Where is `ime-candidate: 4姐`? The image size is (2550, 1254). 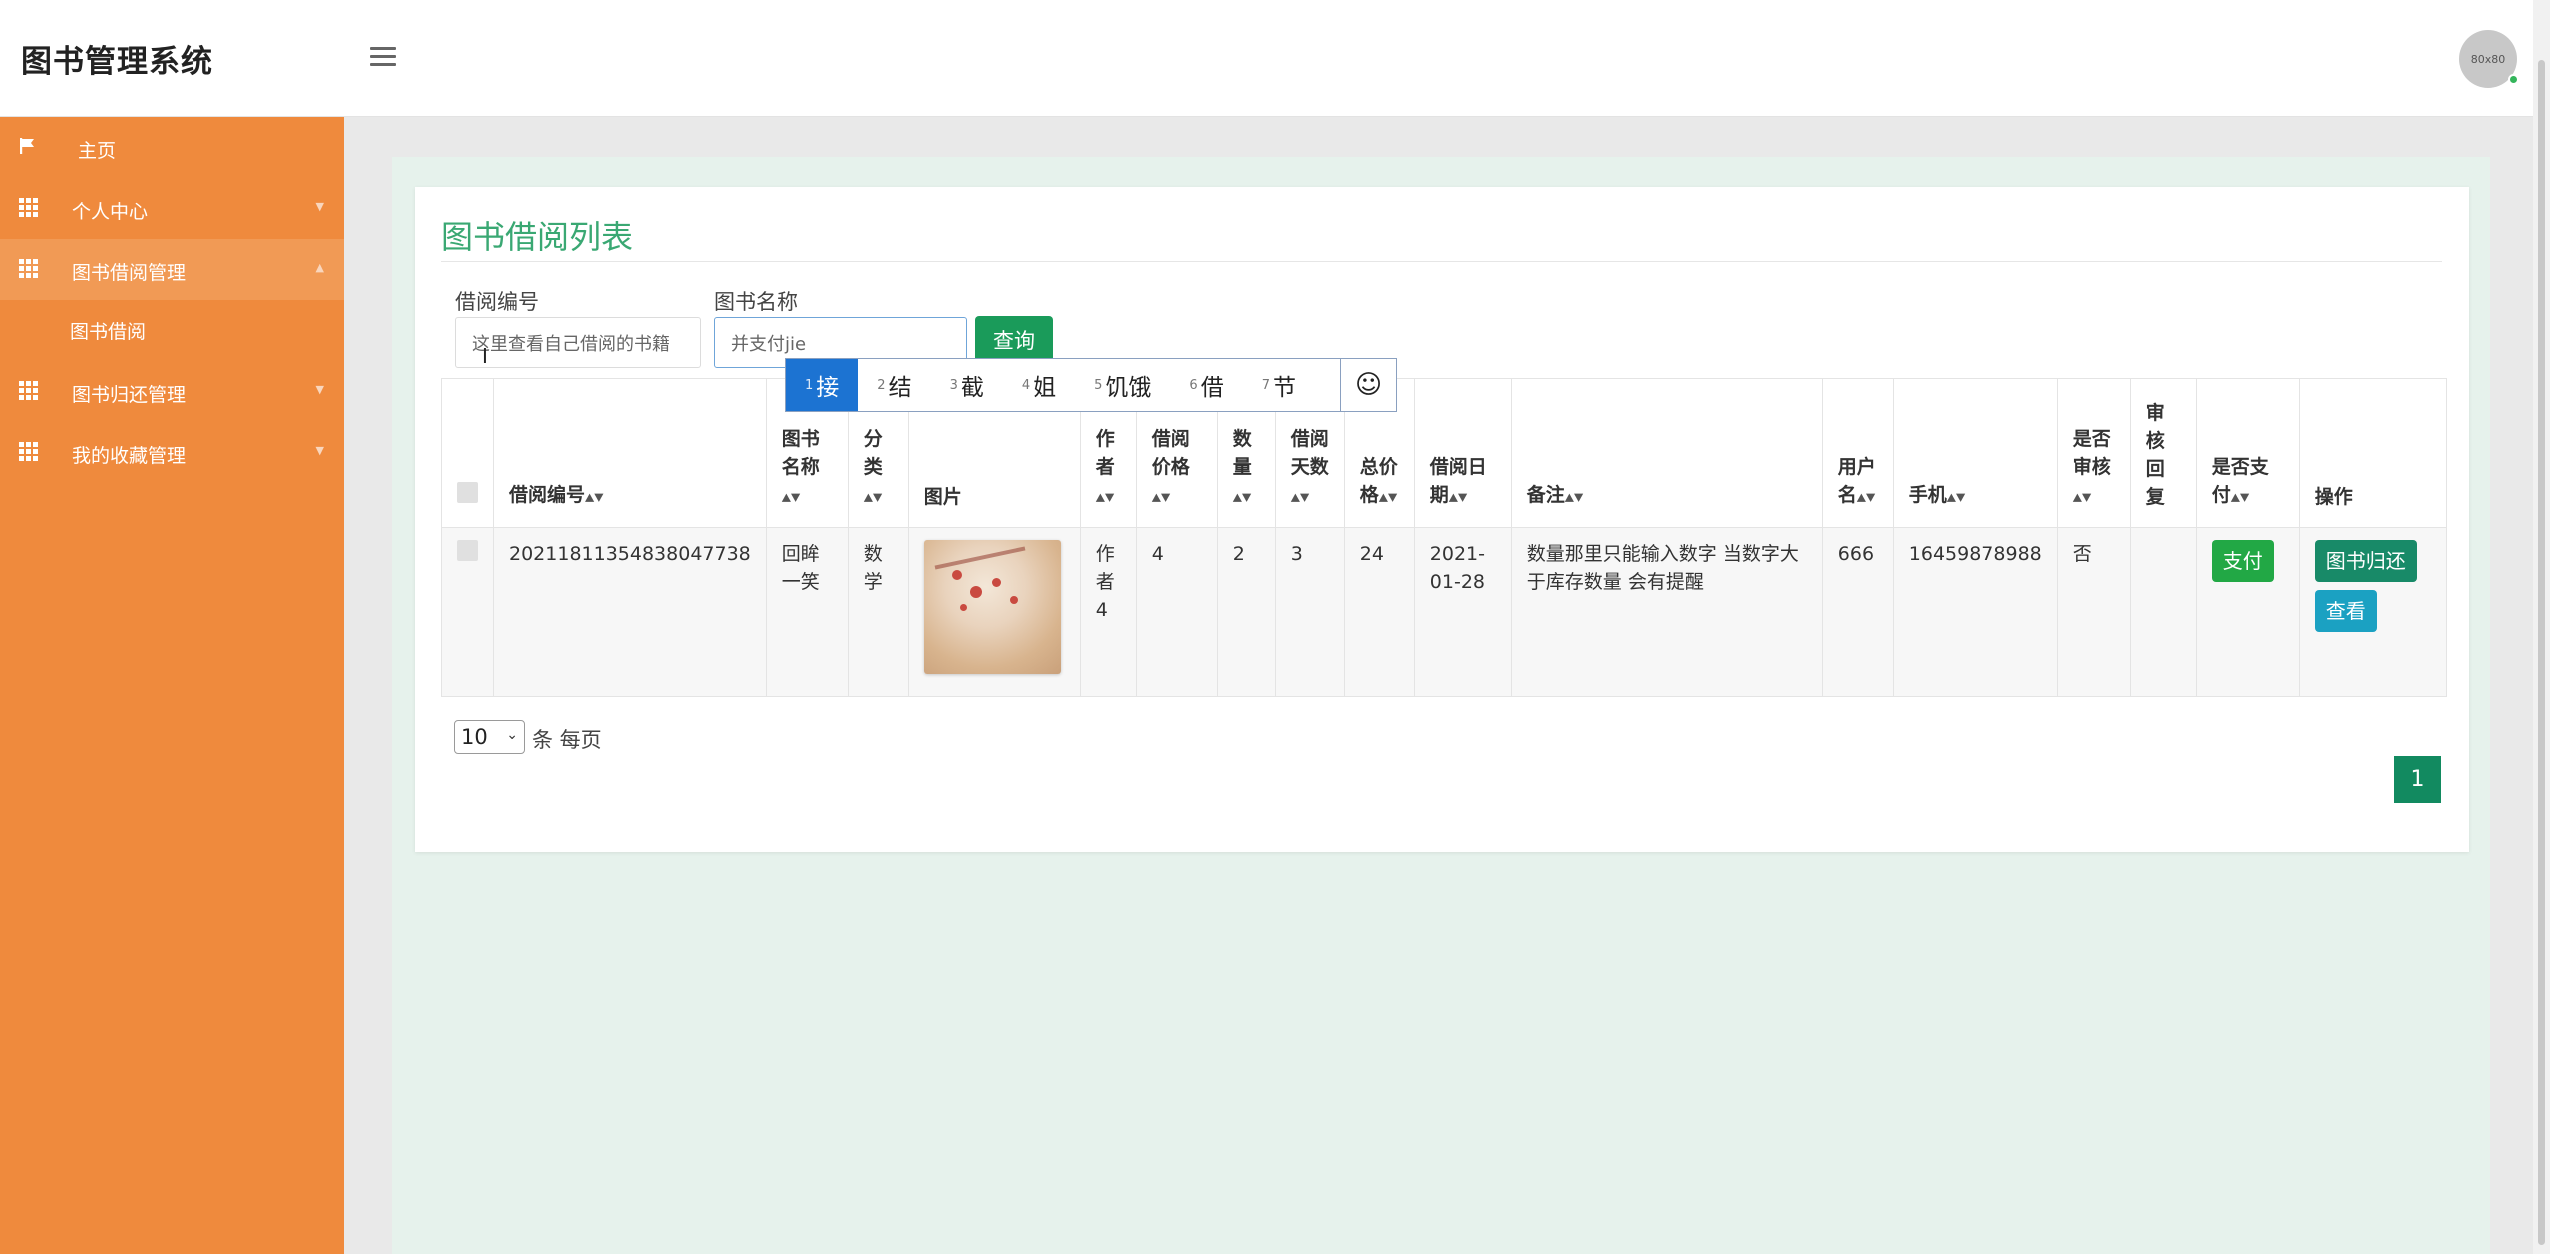
ime-candidate: 4姐 is located at coordinates (1039, 385).